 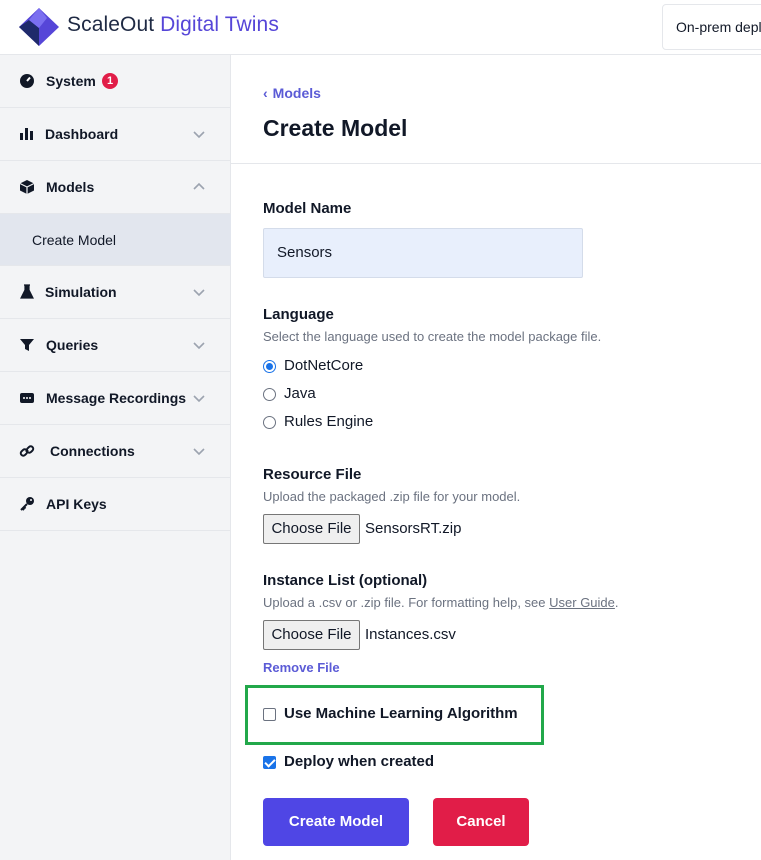 What do you see at coordinates (582, 602) in the screenshot?
I see `user-guide-link: User Guide` at bounding box center [582, 602].